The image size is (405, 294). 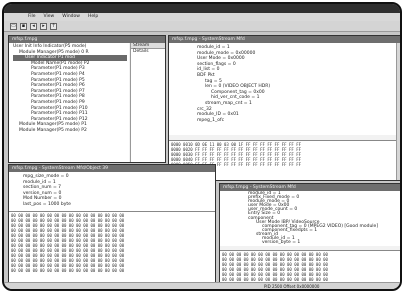 I want to click on status-bar: PID 2500 Offset 0x0000000, so click(x=202, y=285).